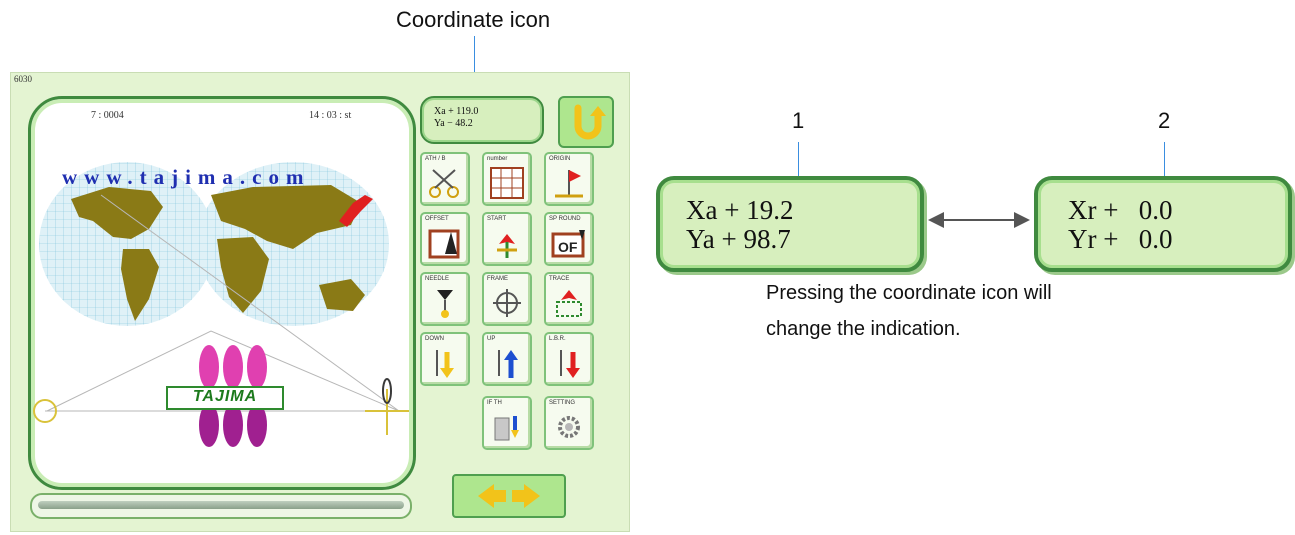 This screenshot has height=535, width=1295. I want to click on setting-button: SETTING, so click(569, 423).